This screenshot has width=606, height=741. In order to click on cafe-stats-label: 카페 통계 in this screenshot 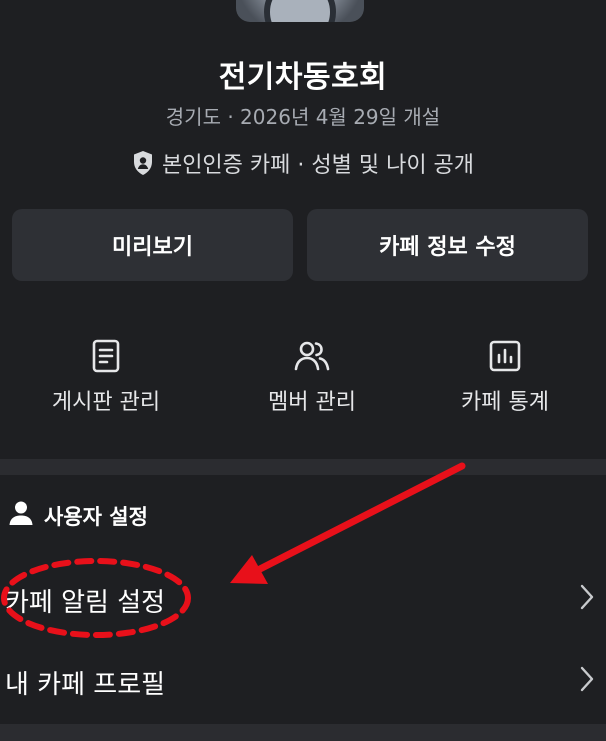, I will do `click(505, 402)`.